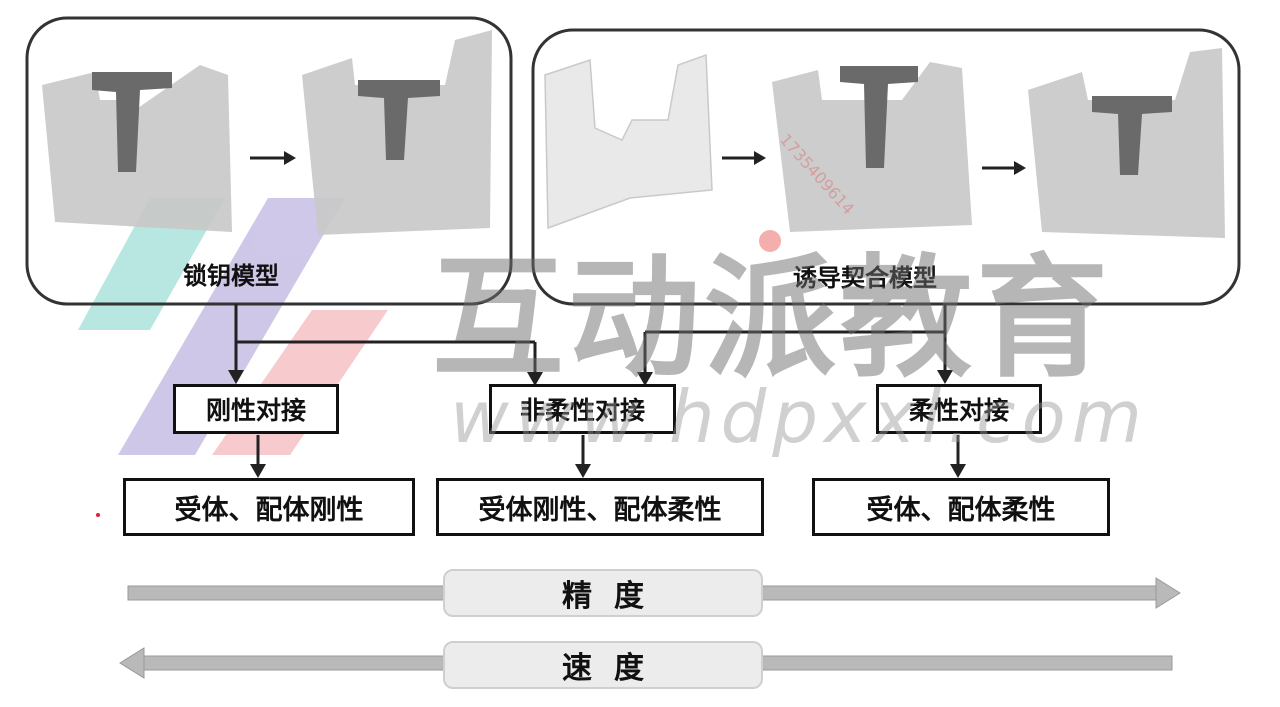 The width and height of the screenshot is (1280, 707). Describe the element at coordinates (603, 593) in the screenshot. I see `precision-label: 精度` at that location.